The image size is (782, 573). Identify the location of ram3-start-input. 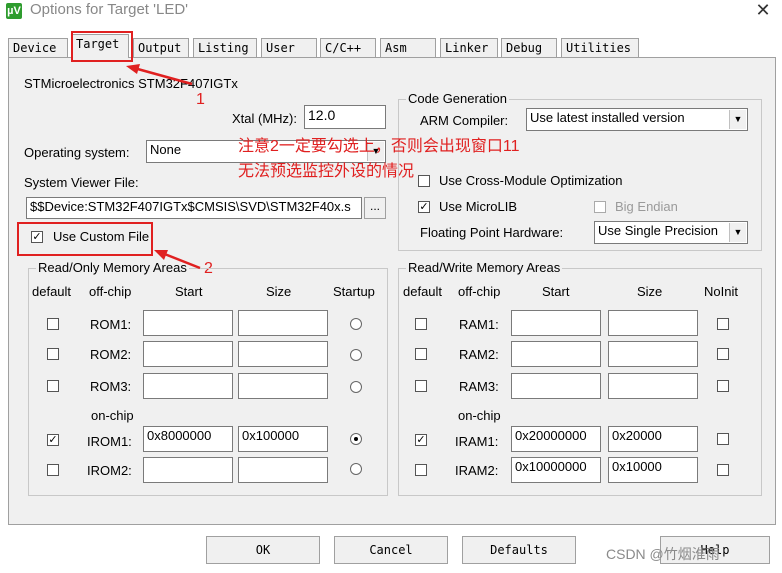
(556, 386).